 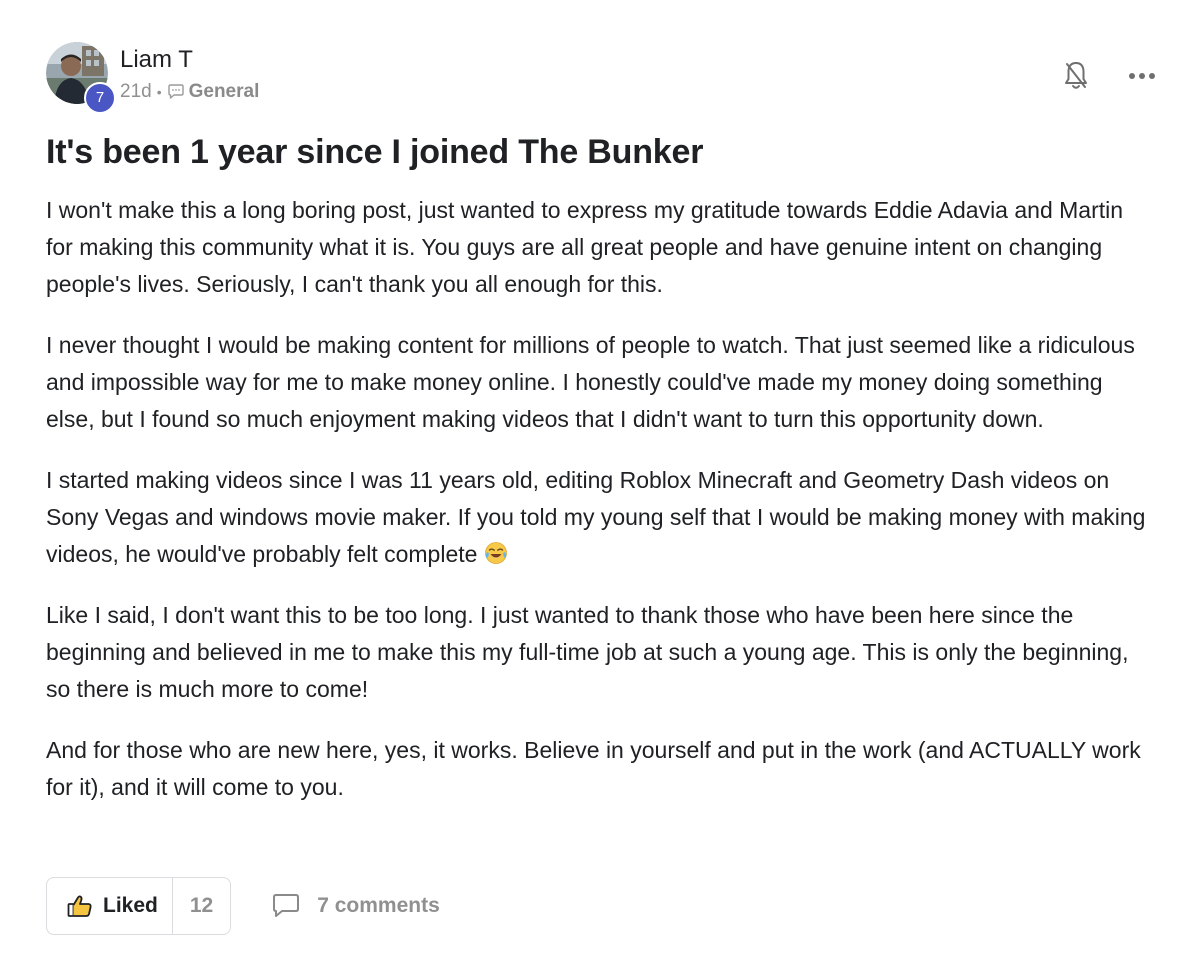 I want to click on more-horizontal-icon, so click(x=1142, y=76).